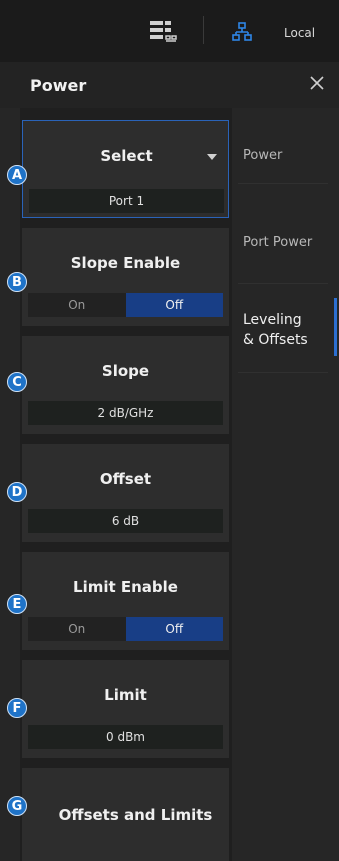 This screenshot has width=339, height=861. What do you see at coordinates (262, 155) in the screenshot?
I see `menu-item-power: Power` at bounding box center [262, 155].